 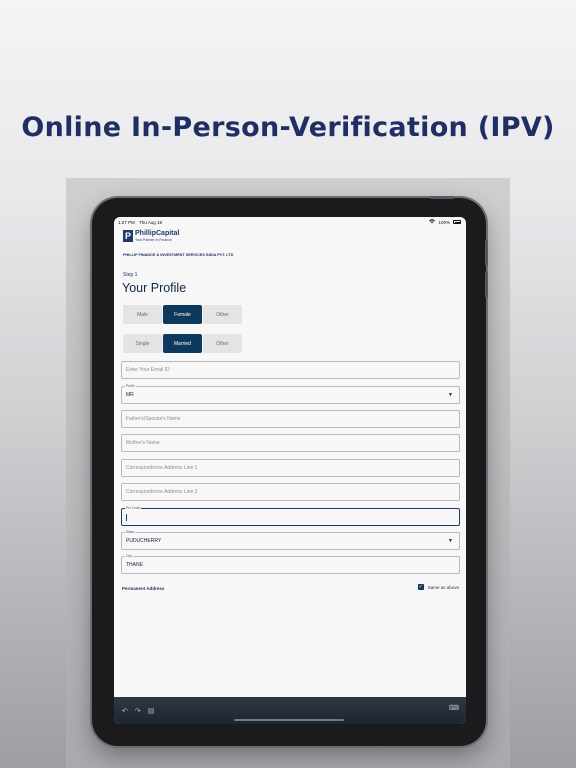 What do you see at coordinates (157, 233) in the screenshot?
I see `brand-name: PhillipCapital` at bounding box center [157, 233].